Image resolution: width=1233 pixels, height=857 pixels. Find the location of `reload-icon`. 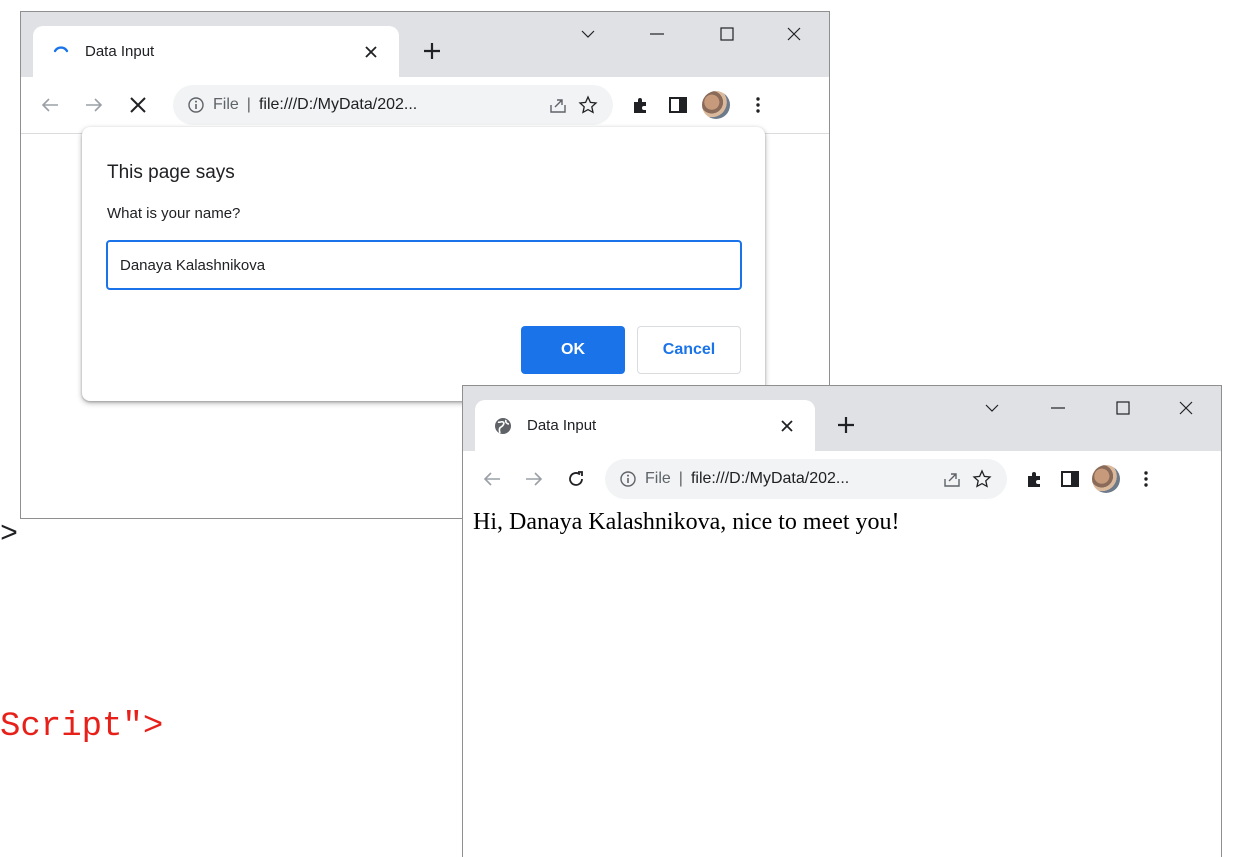

reload-icon is located at coordinates (576, 479).